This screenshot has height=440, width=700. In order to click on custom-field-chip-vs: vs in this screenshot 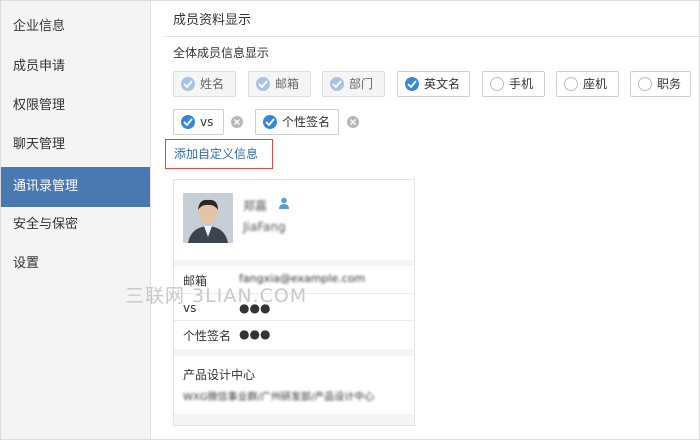, I will do `click(198, 122)`.